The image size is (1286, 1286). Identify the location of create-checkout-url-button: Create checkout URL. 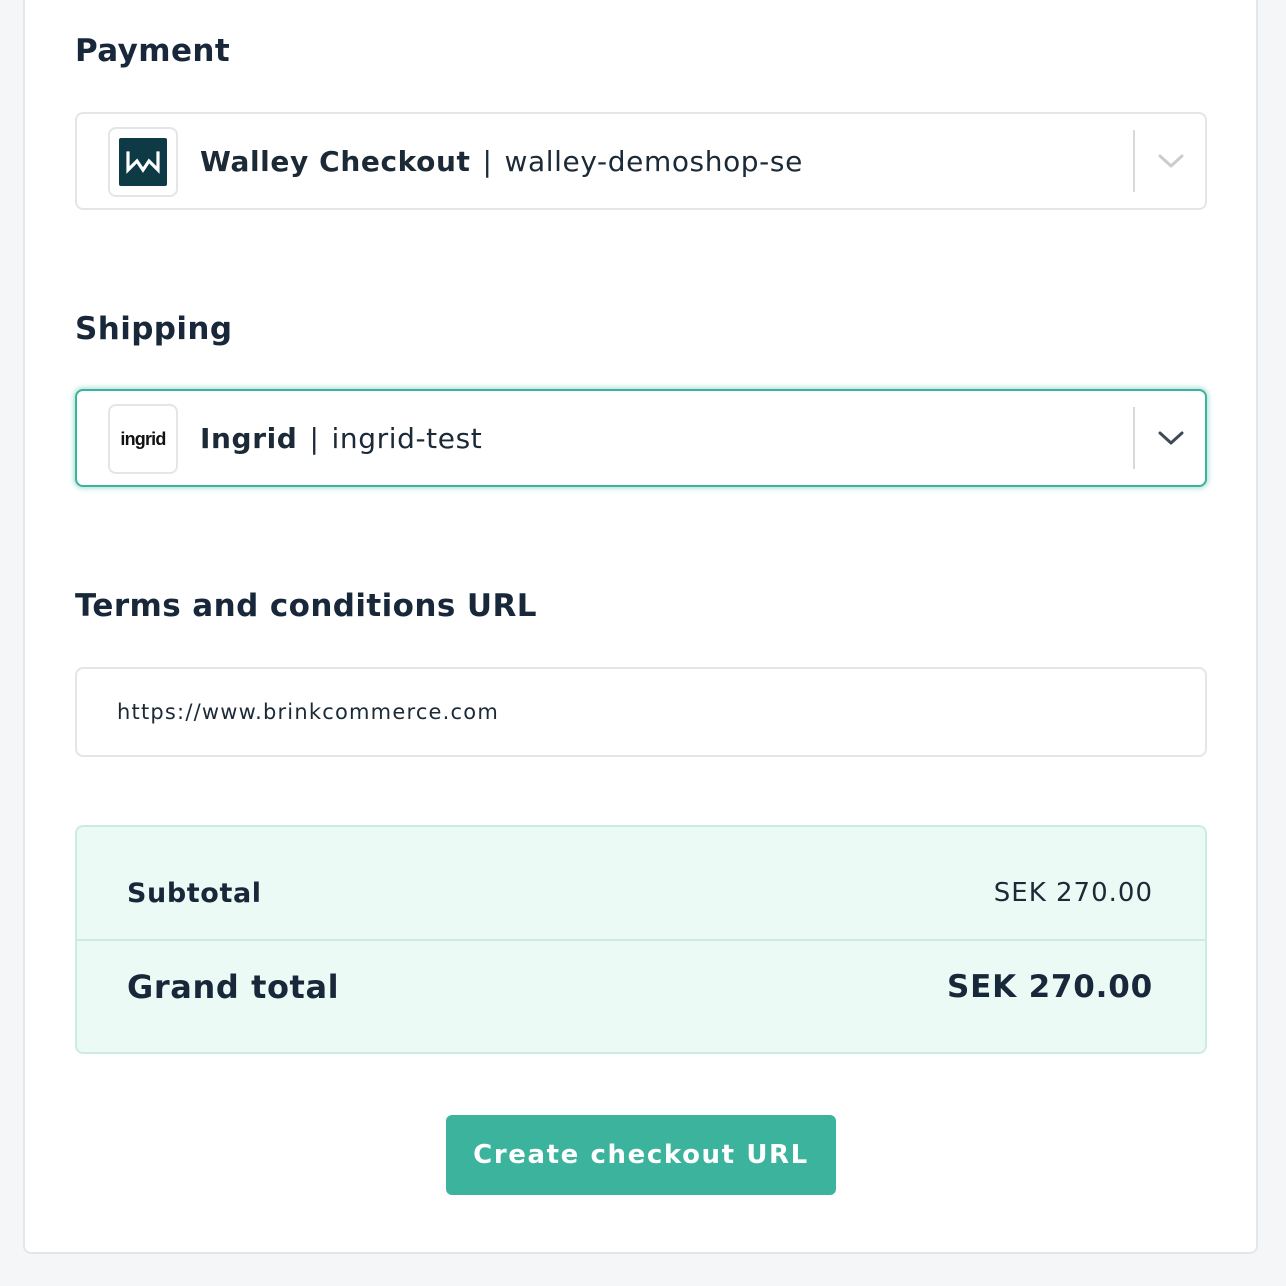
(641, 1155).